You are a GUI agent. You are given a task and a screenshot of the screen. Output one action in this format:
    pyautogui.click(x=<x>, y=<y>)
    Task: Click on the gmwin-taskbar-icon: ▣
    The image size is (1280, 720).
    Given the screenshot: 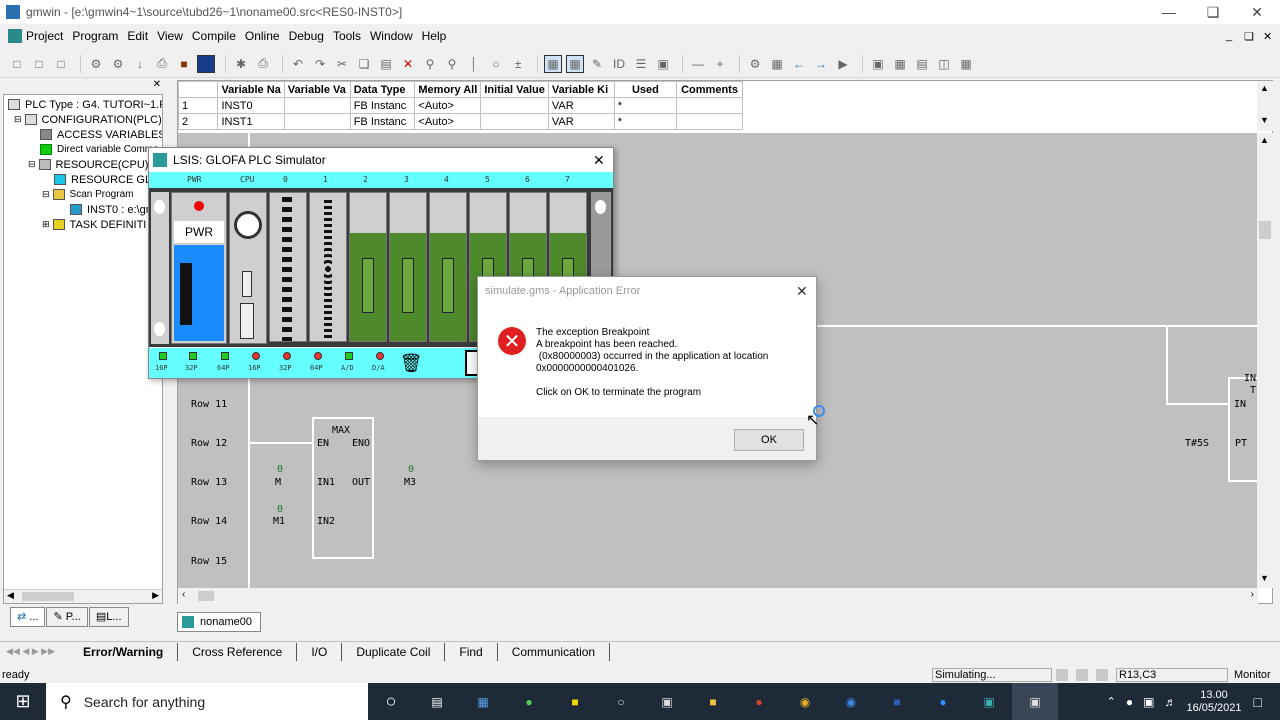 What is the action you would take?
    pyautogui.click(x=989, y=701)
    